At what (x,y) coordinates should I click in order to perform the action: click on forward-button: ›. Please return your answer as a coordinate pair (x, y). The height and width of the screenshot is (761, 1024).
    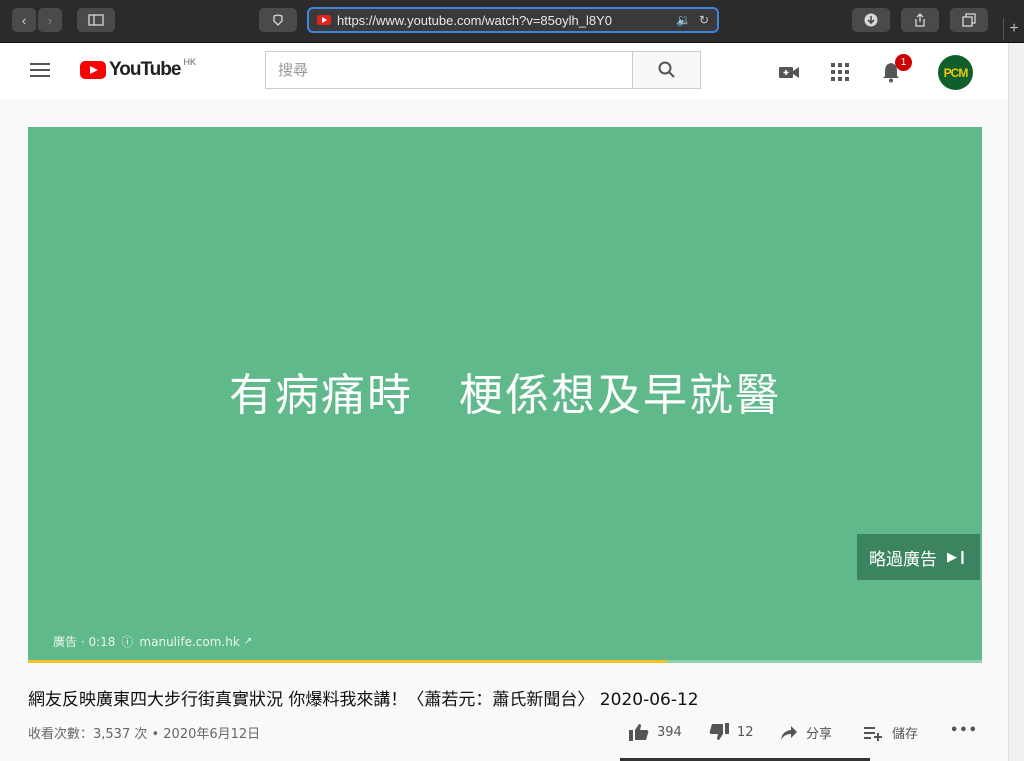
    Looking at the image, I should click on (50, 20).